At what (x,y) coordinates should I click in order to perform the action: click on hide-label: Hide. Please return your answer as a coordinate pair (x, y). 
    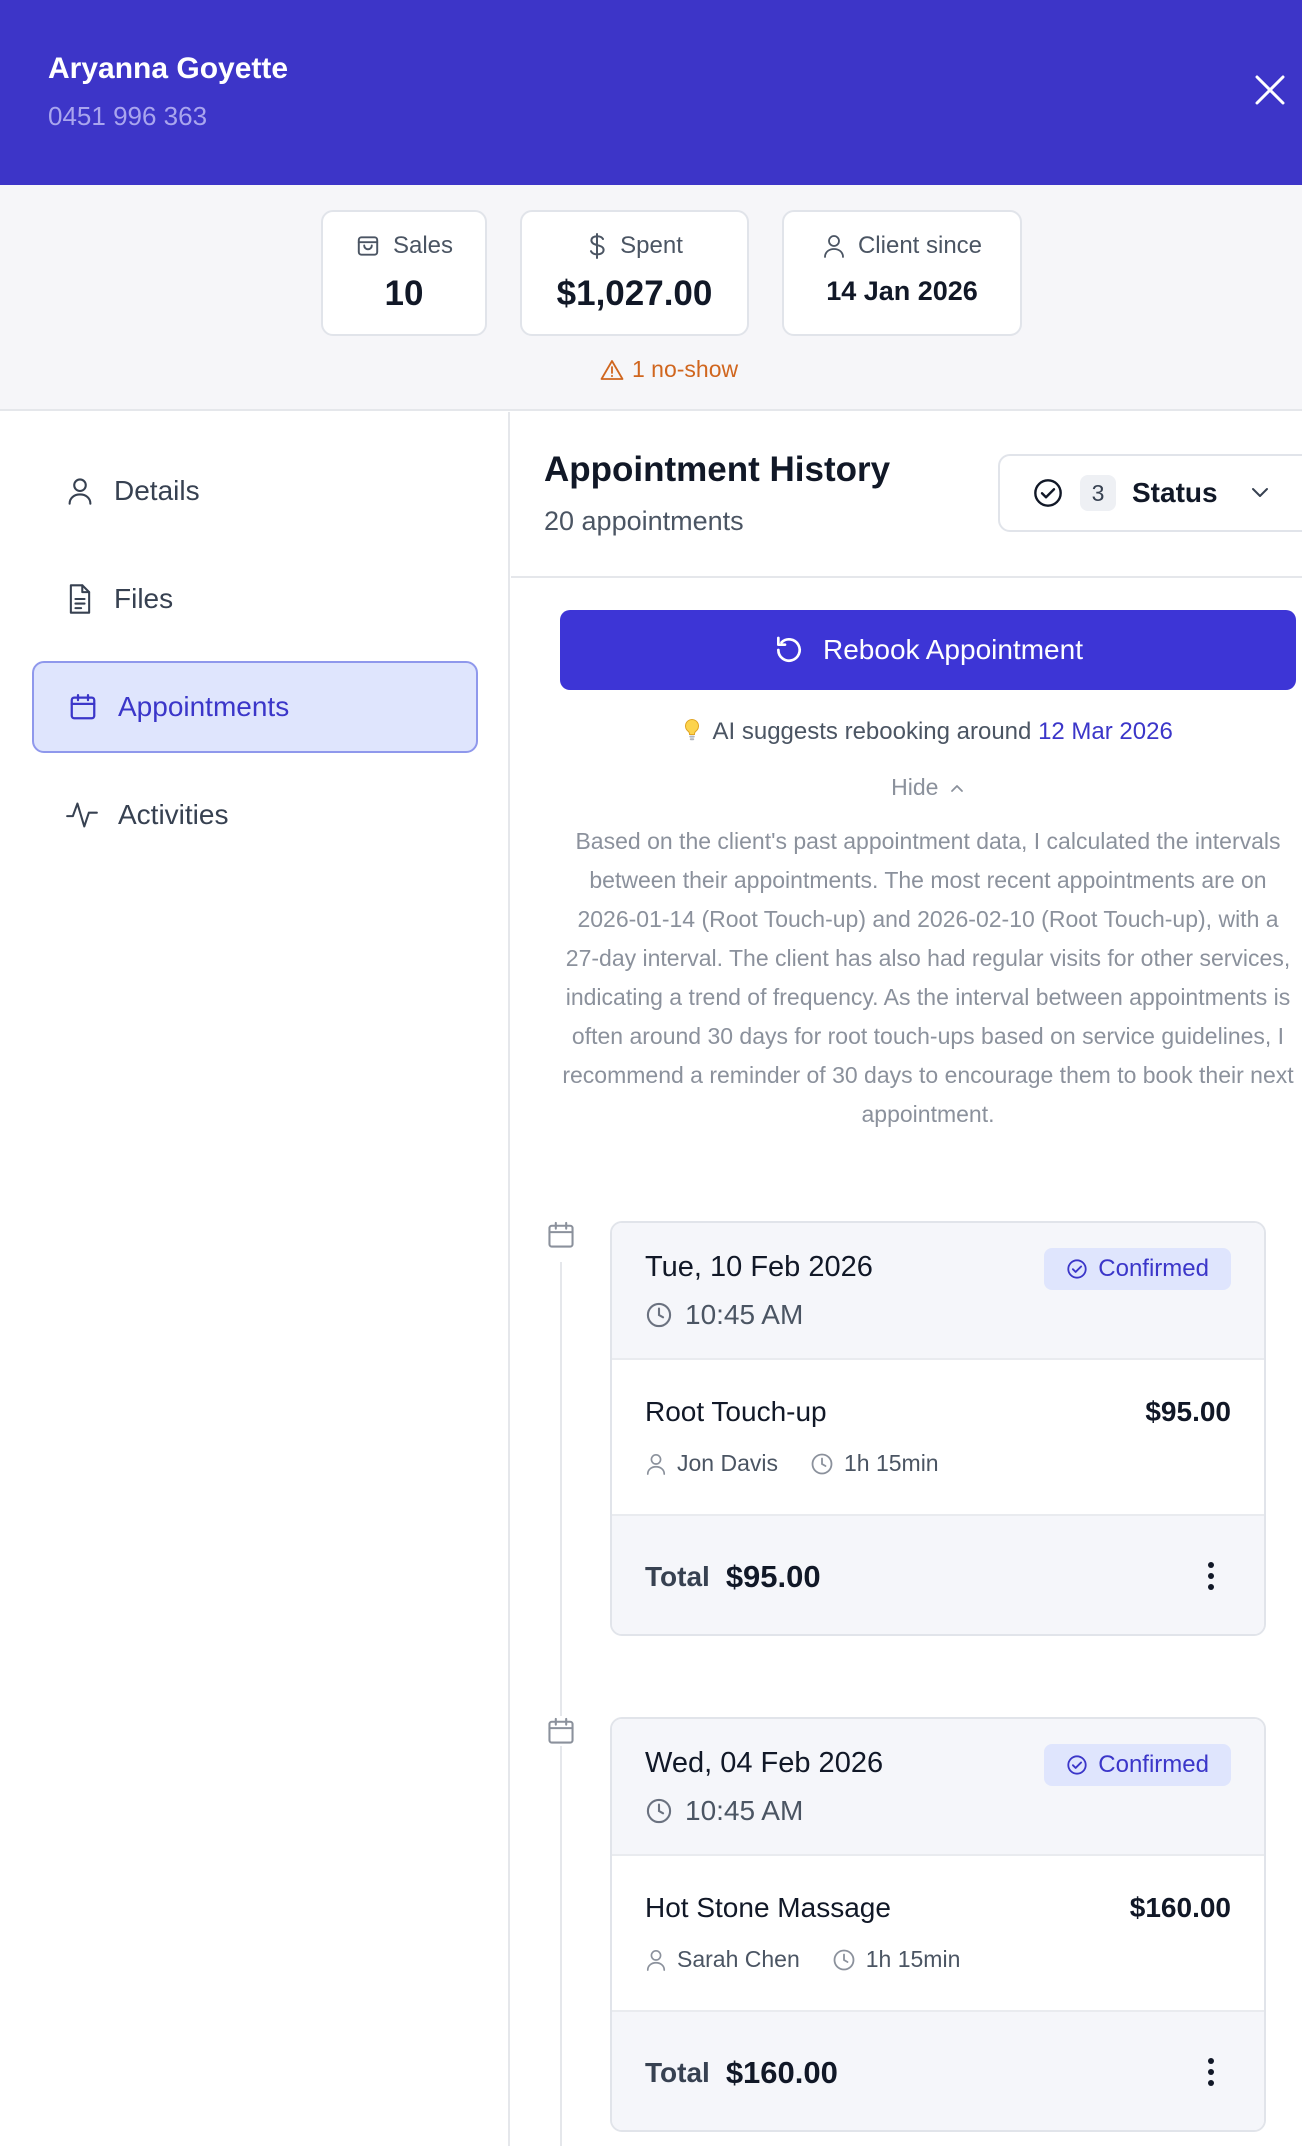
    Looking at the image, I should click on (915, 787).